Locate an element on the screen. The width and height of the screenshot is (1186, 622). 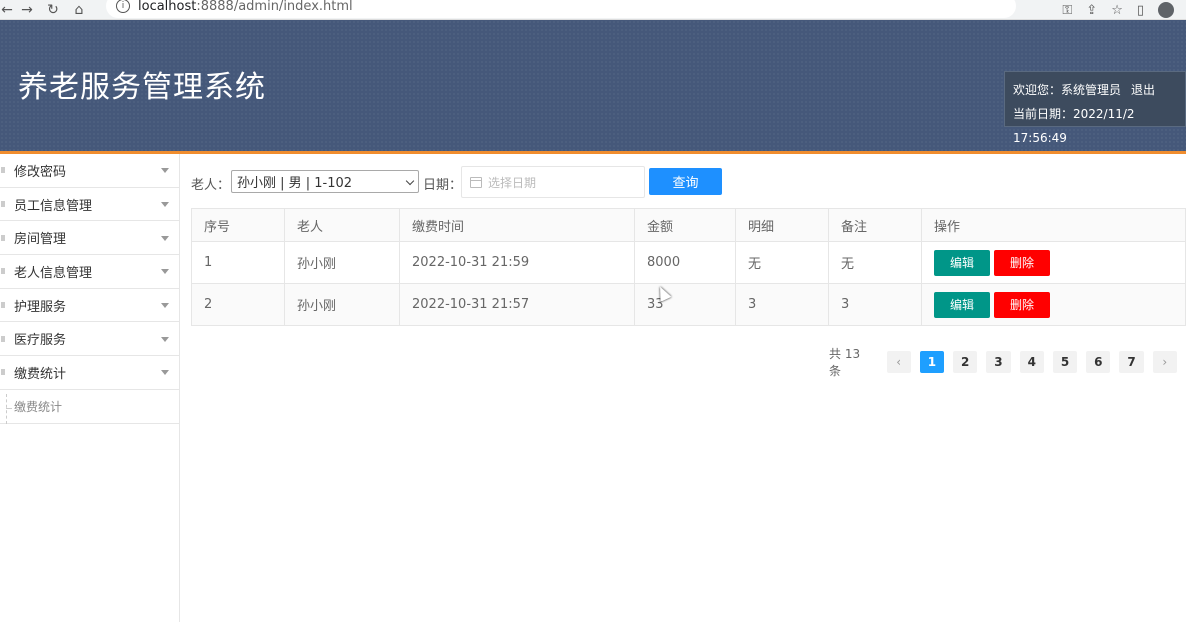
elder-select: 孙小刚 | 男 | 1-102 is located at coordinates (325, 181).